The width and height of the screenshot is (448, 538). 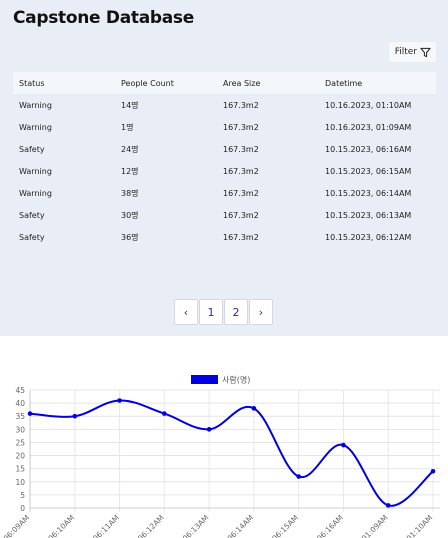 I want to click on y-tick-label: 15, so click(x=20, y=469).